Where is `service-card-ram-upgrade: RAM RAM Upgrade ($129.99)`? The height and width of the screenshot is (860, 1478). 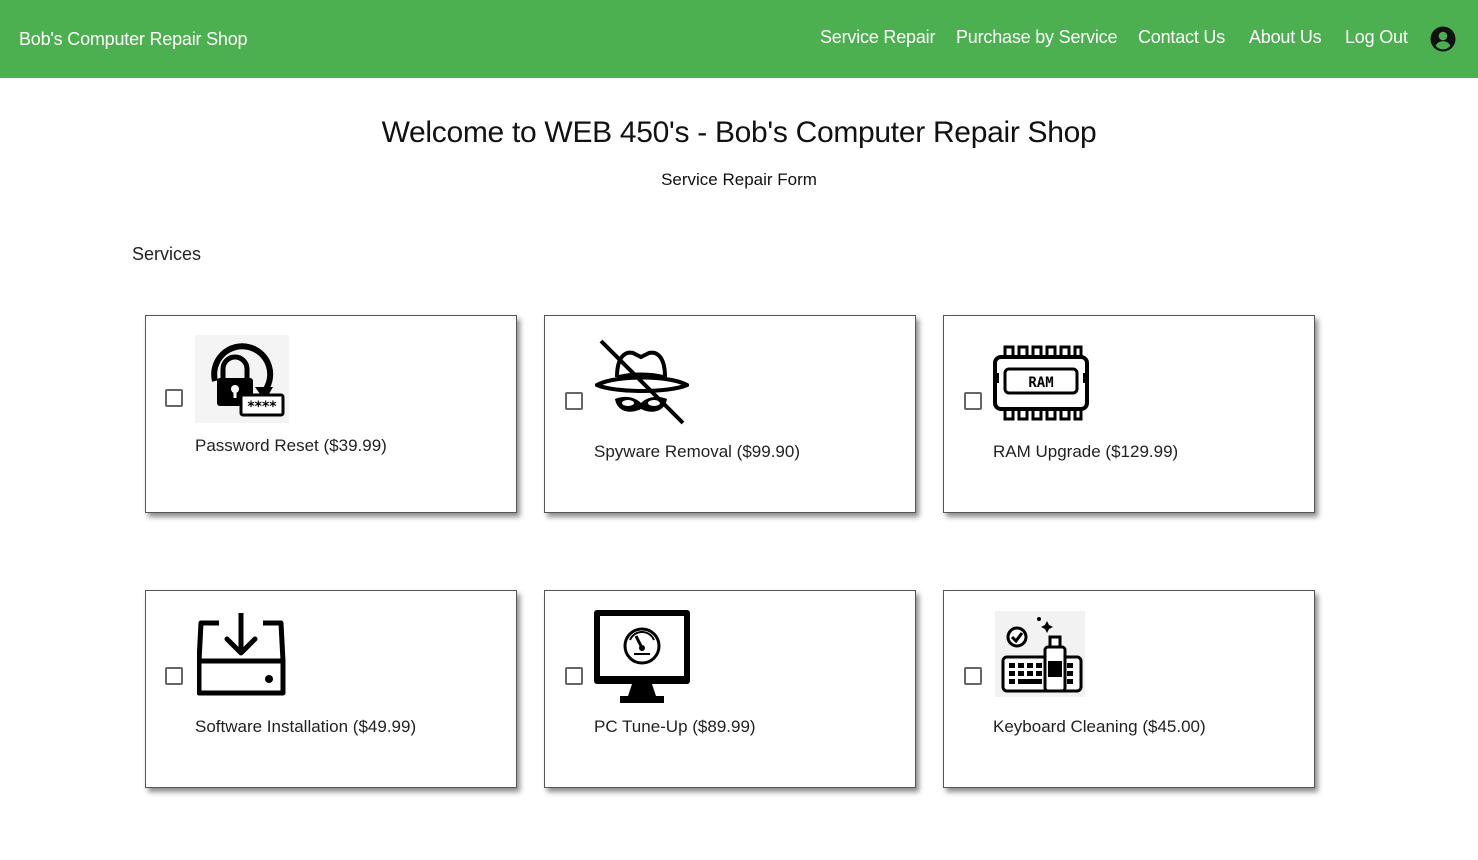
service-card-ram-upgrade: RAM RAM Upgrade ($129.99) is located at coordinates (1129, 414).